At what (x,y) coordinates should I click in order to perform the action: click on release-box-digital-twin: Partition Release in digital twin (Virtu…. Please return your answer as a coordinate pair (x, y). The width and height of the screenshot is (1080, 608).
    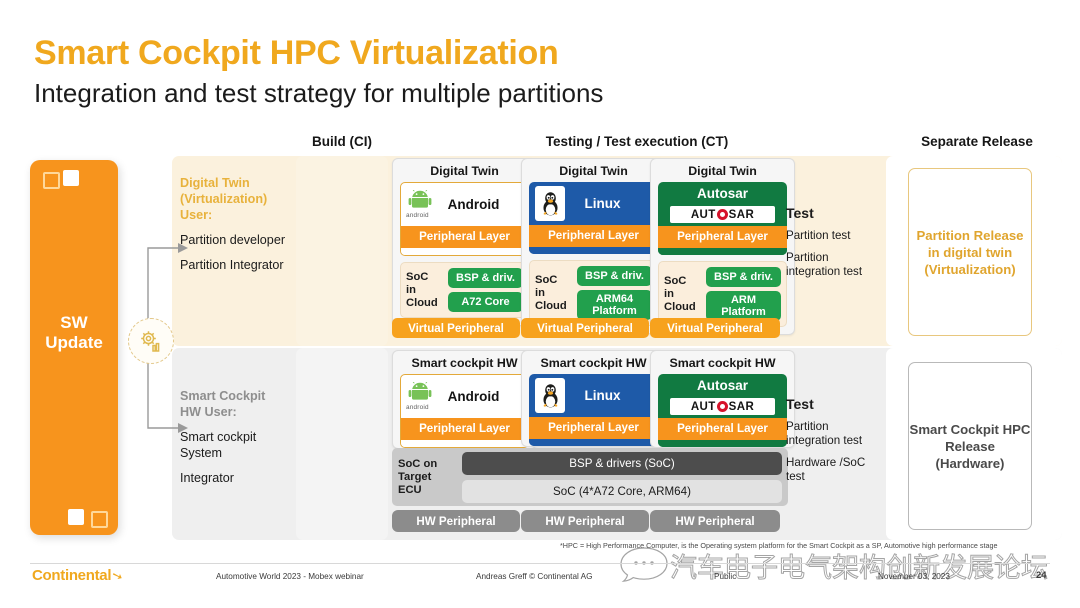
    Looking at the image, I should click on (970, 252).